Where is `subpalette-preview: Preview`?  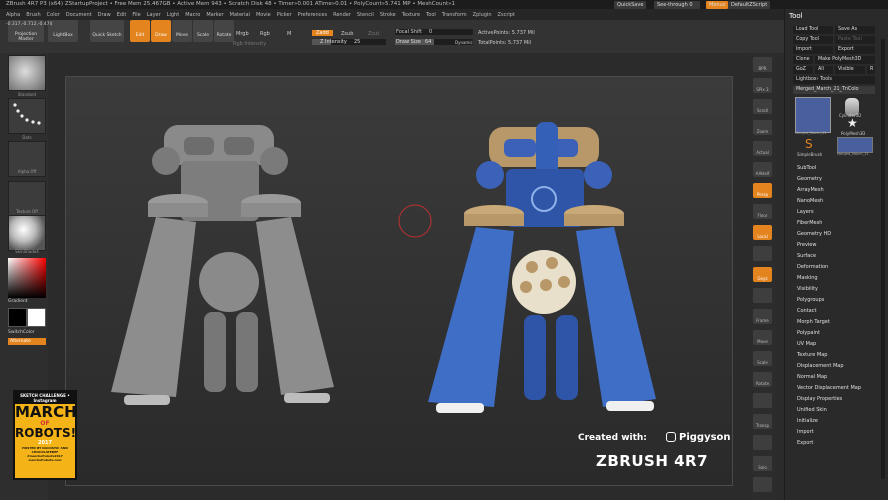 subpalette-preview: Preview is located at coordinates (806, 245).